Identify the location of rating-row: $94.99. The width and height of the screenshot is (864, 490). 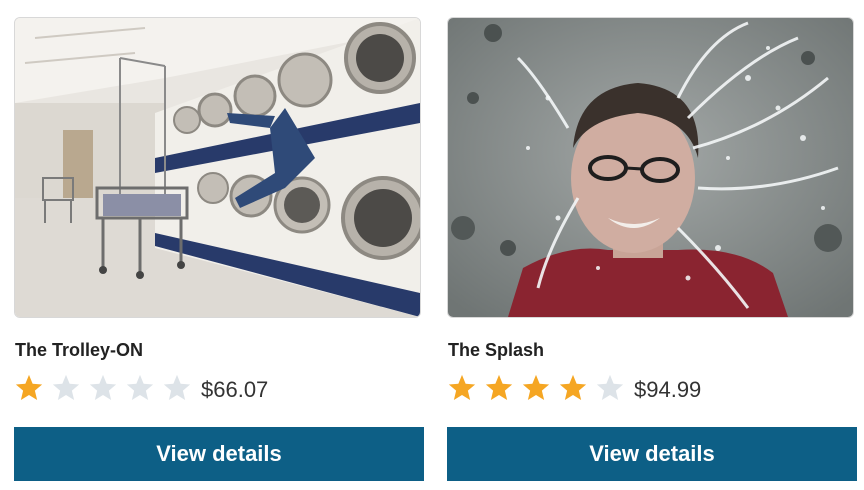
(574, 388).